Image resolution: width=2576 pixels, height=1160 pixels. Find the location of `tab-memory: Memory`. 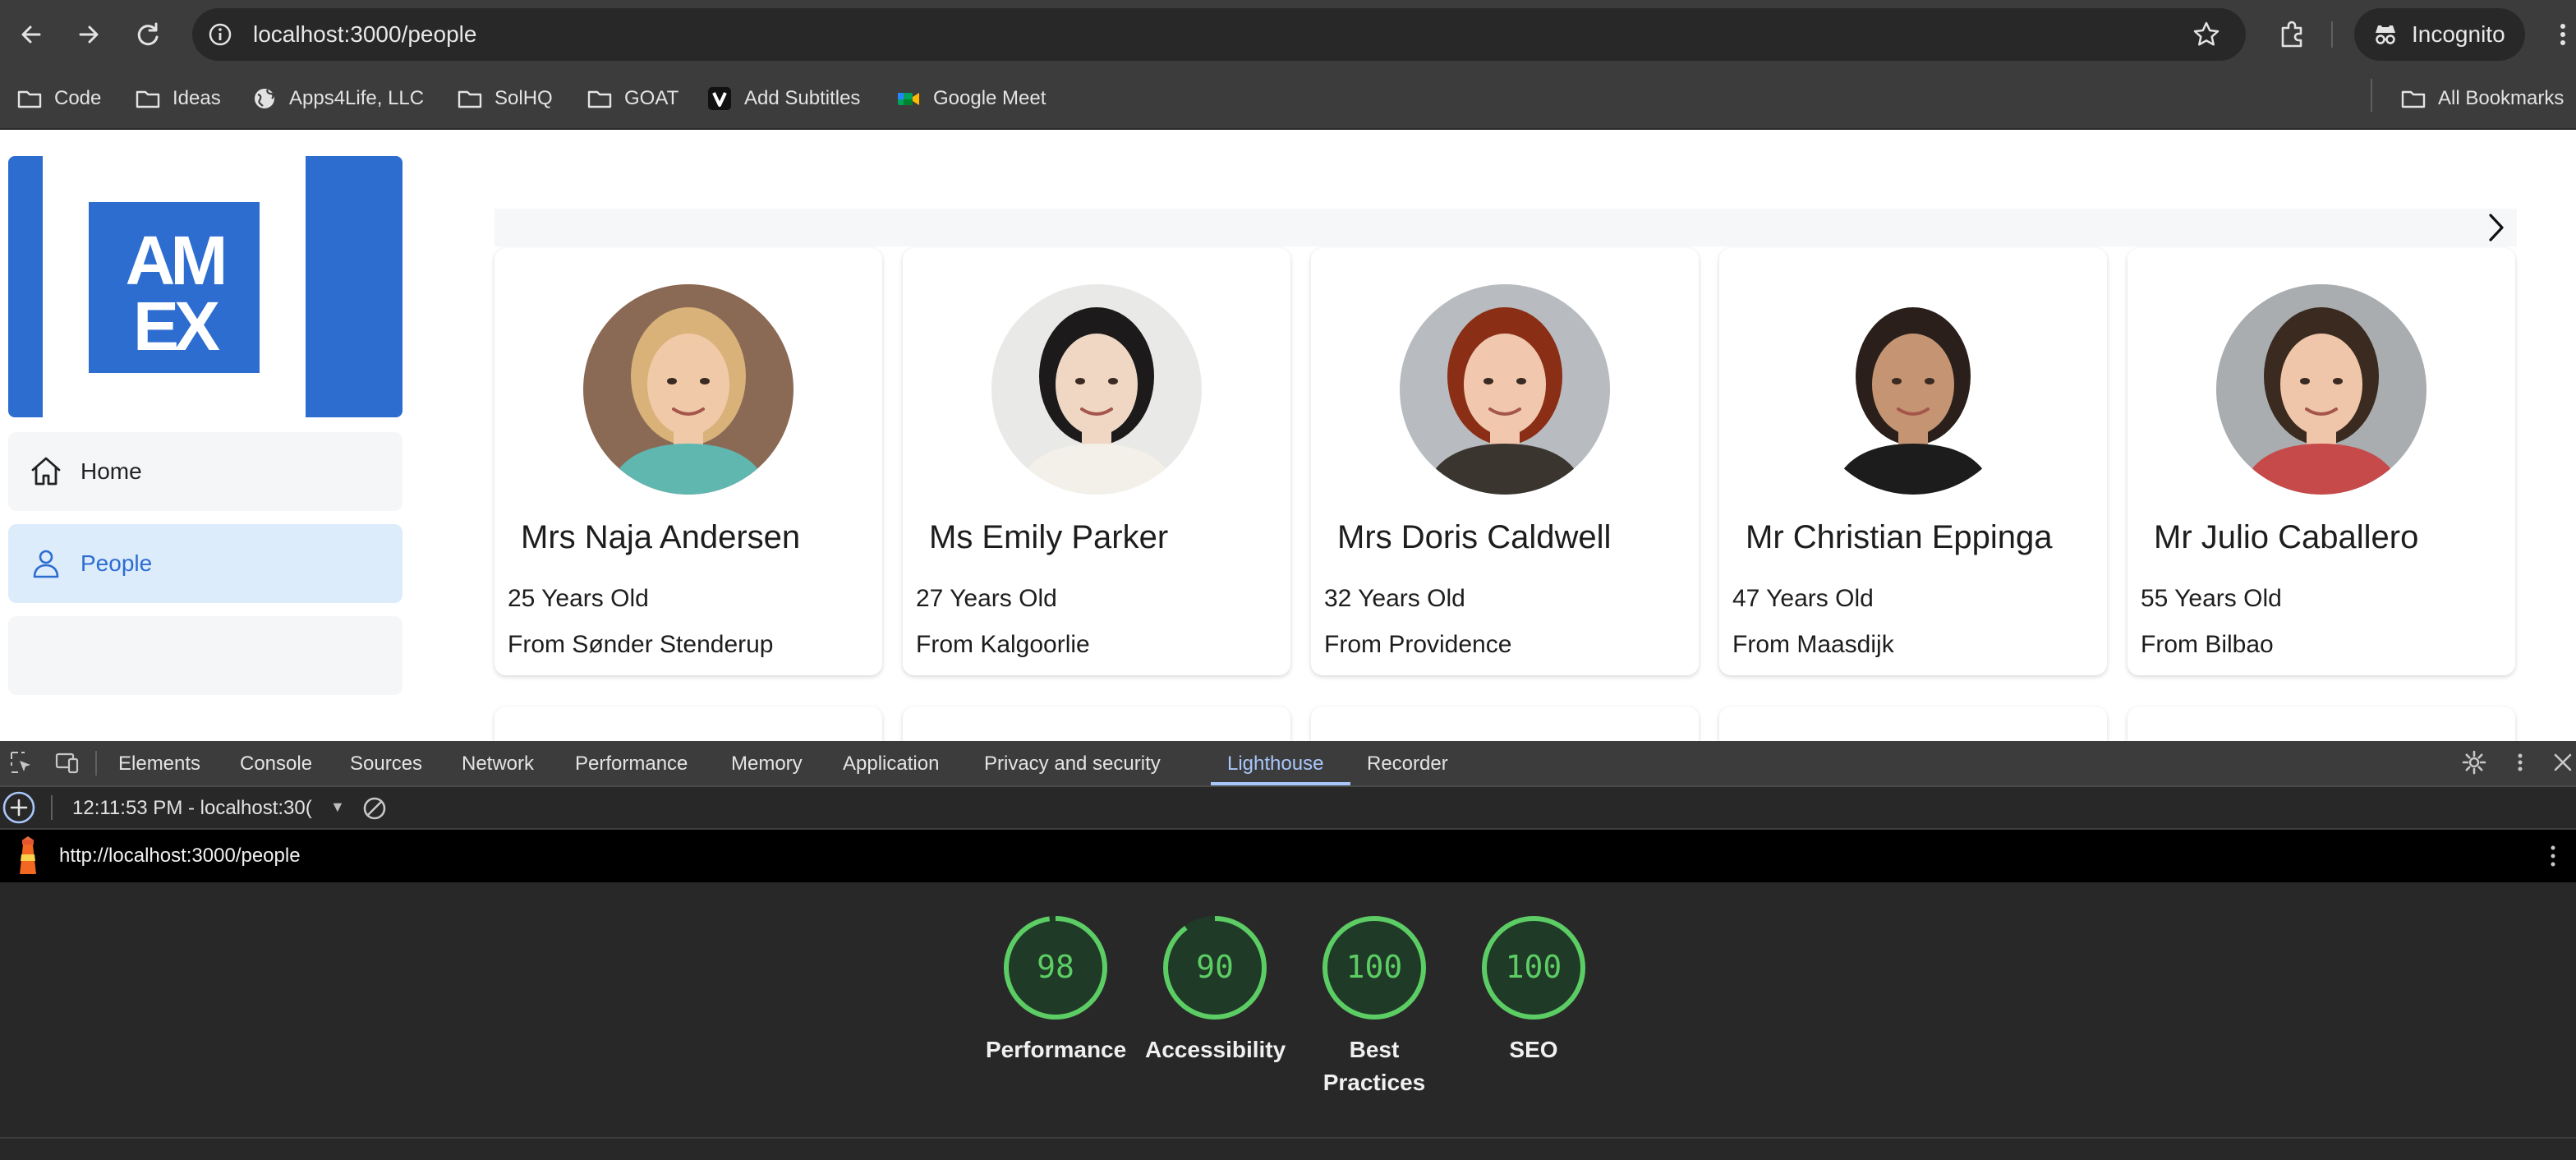

tab-memory: Memory is located at coordinates (767, 764).